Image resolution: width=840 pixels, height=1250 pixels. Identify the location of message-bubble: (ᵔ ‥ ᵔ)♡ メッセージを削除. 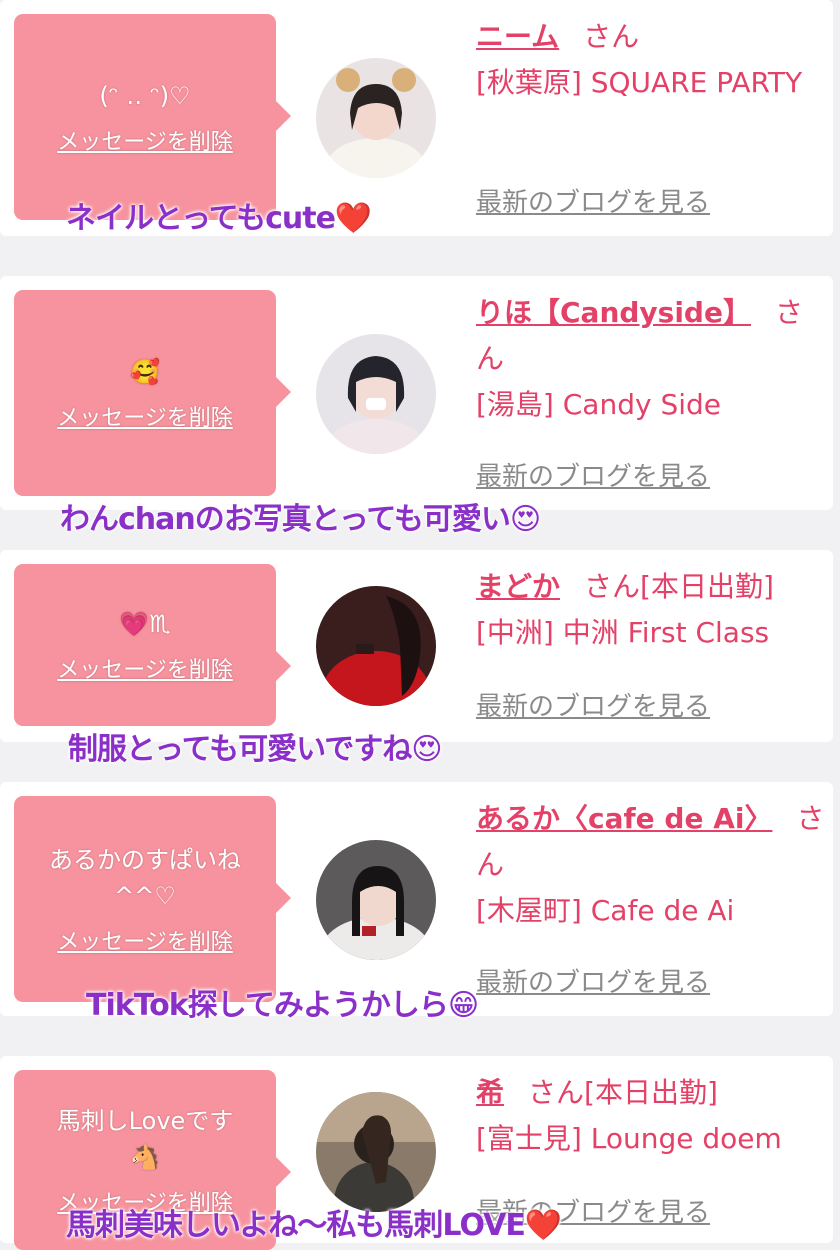
(152, 117).